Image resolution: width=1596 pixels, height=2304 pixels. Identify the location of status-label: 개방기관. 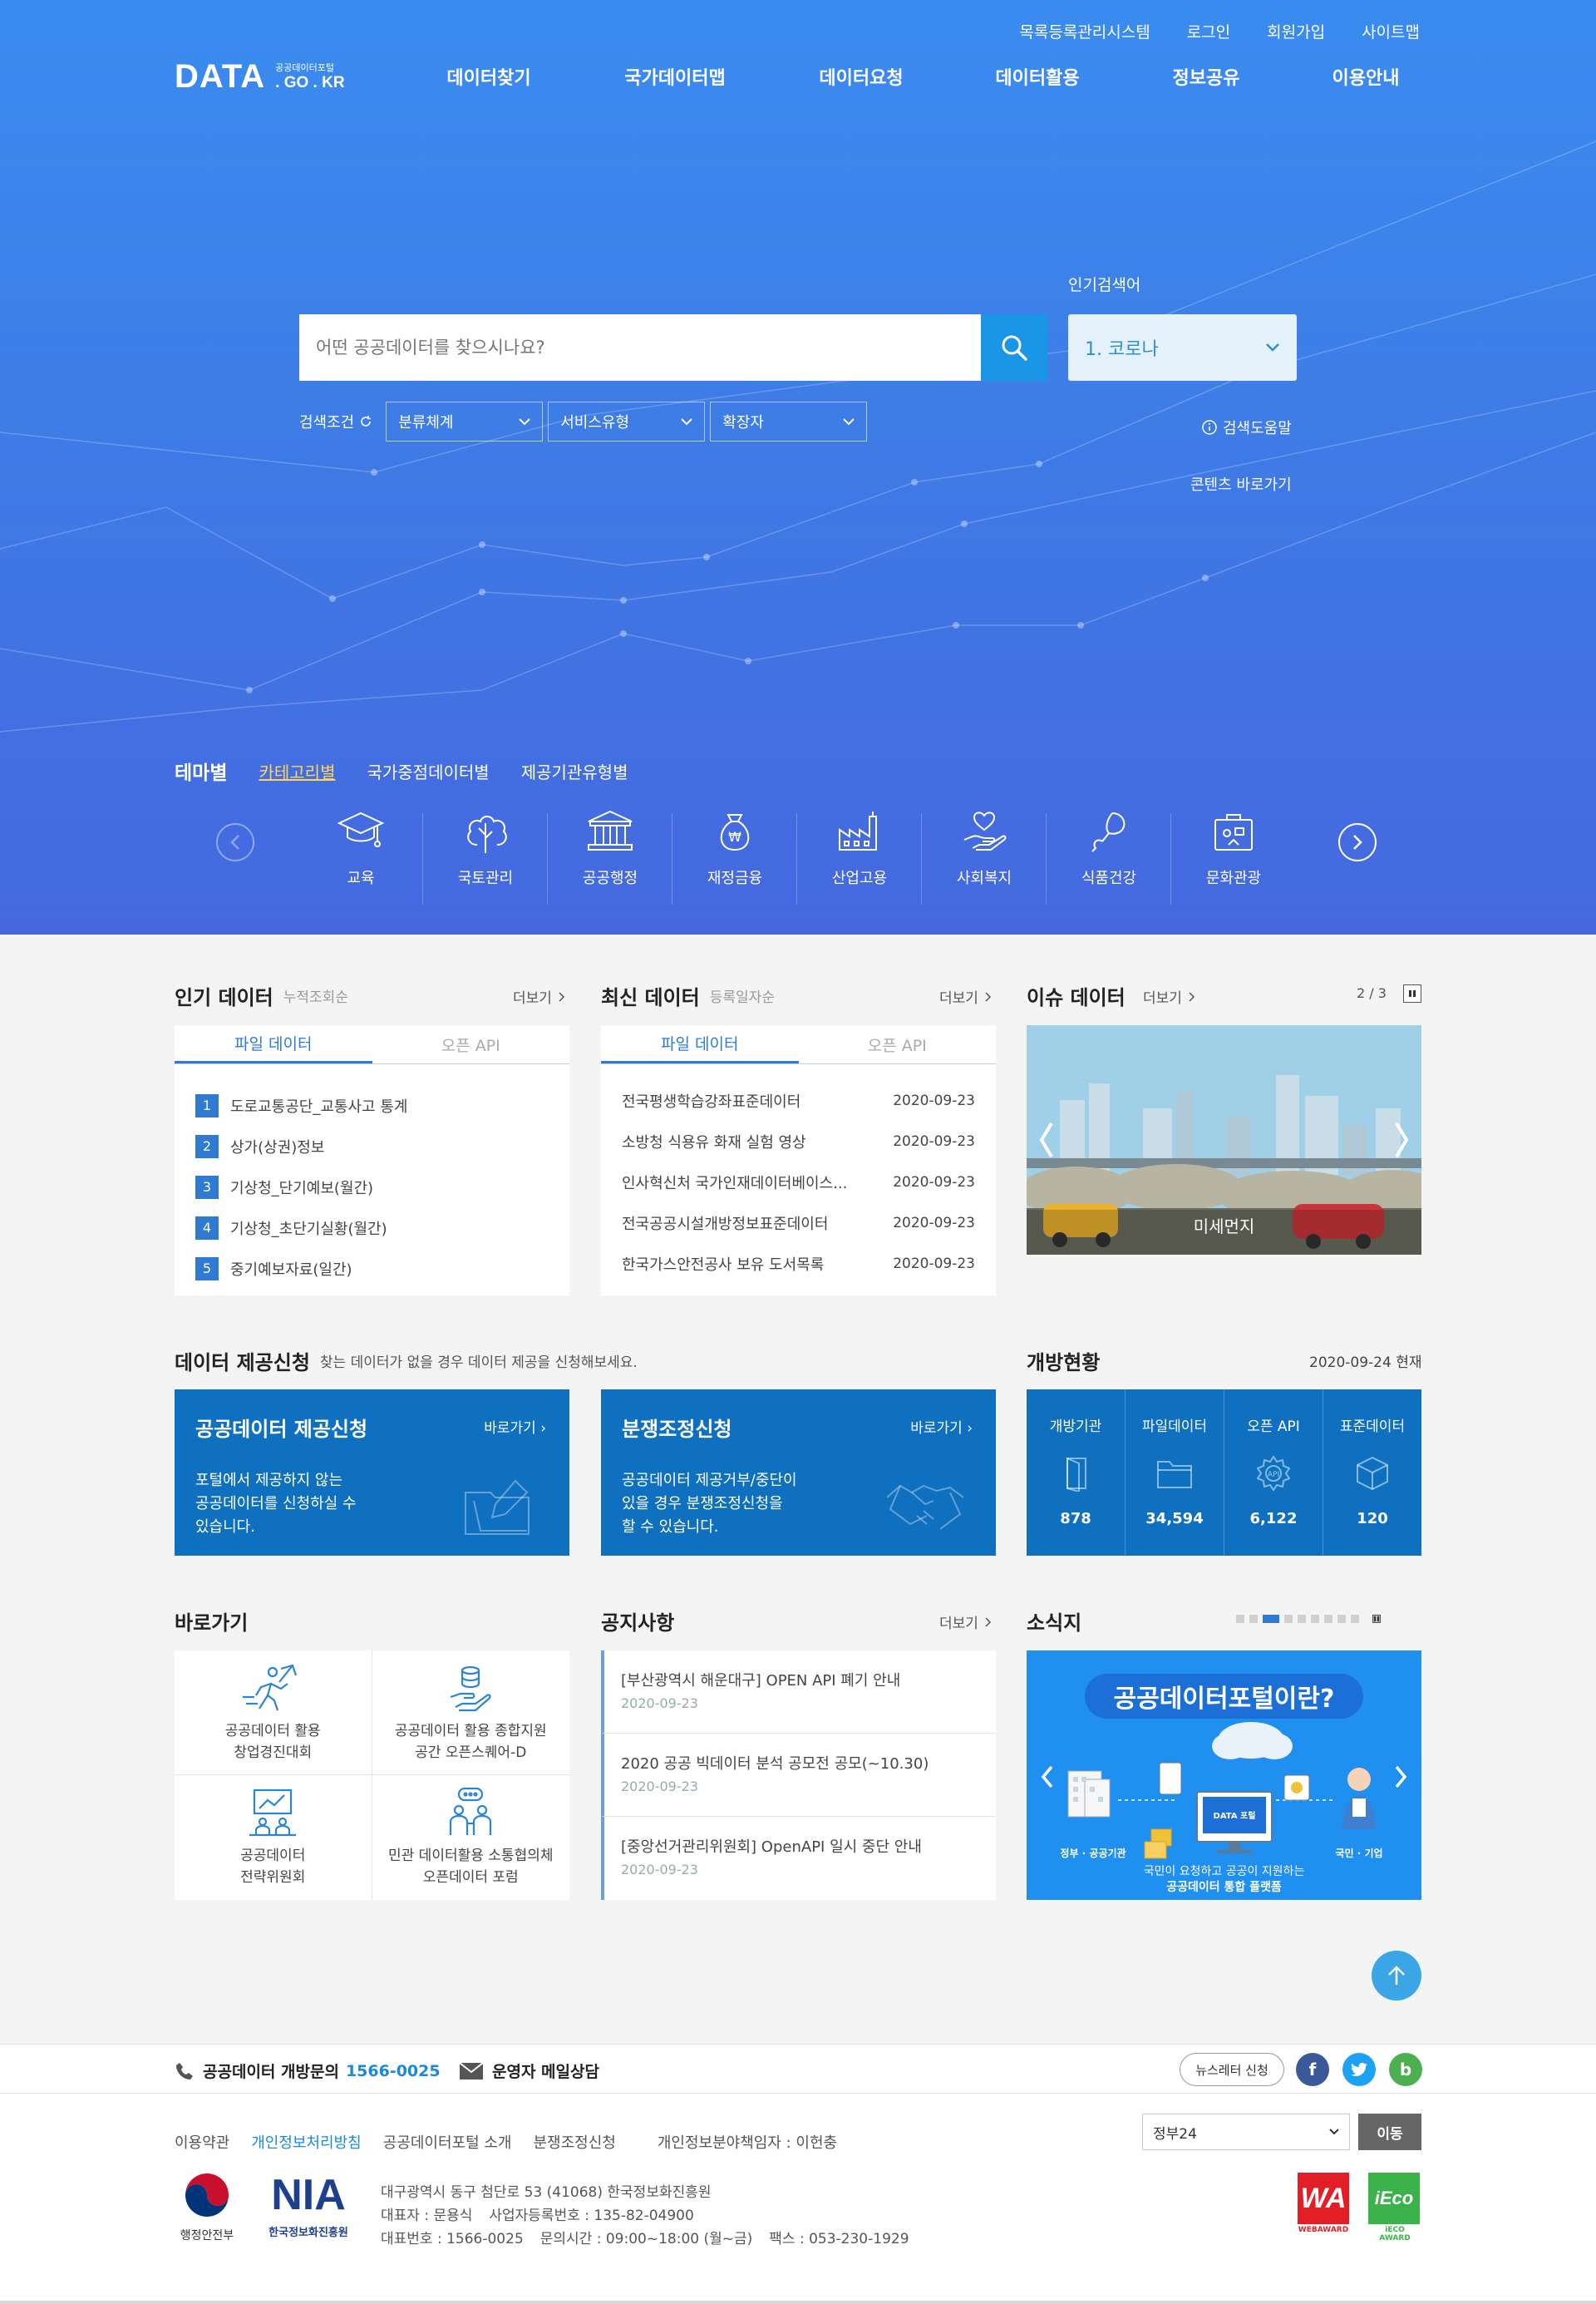
(1075, 1427).